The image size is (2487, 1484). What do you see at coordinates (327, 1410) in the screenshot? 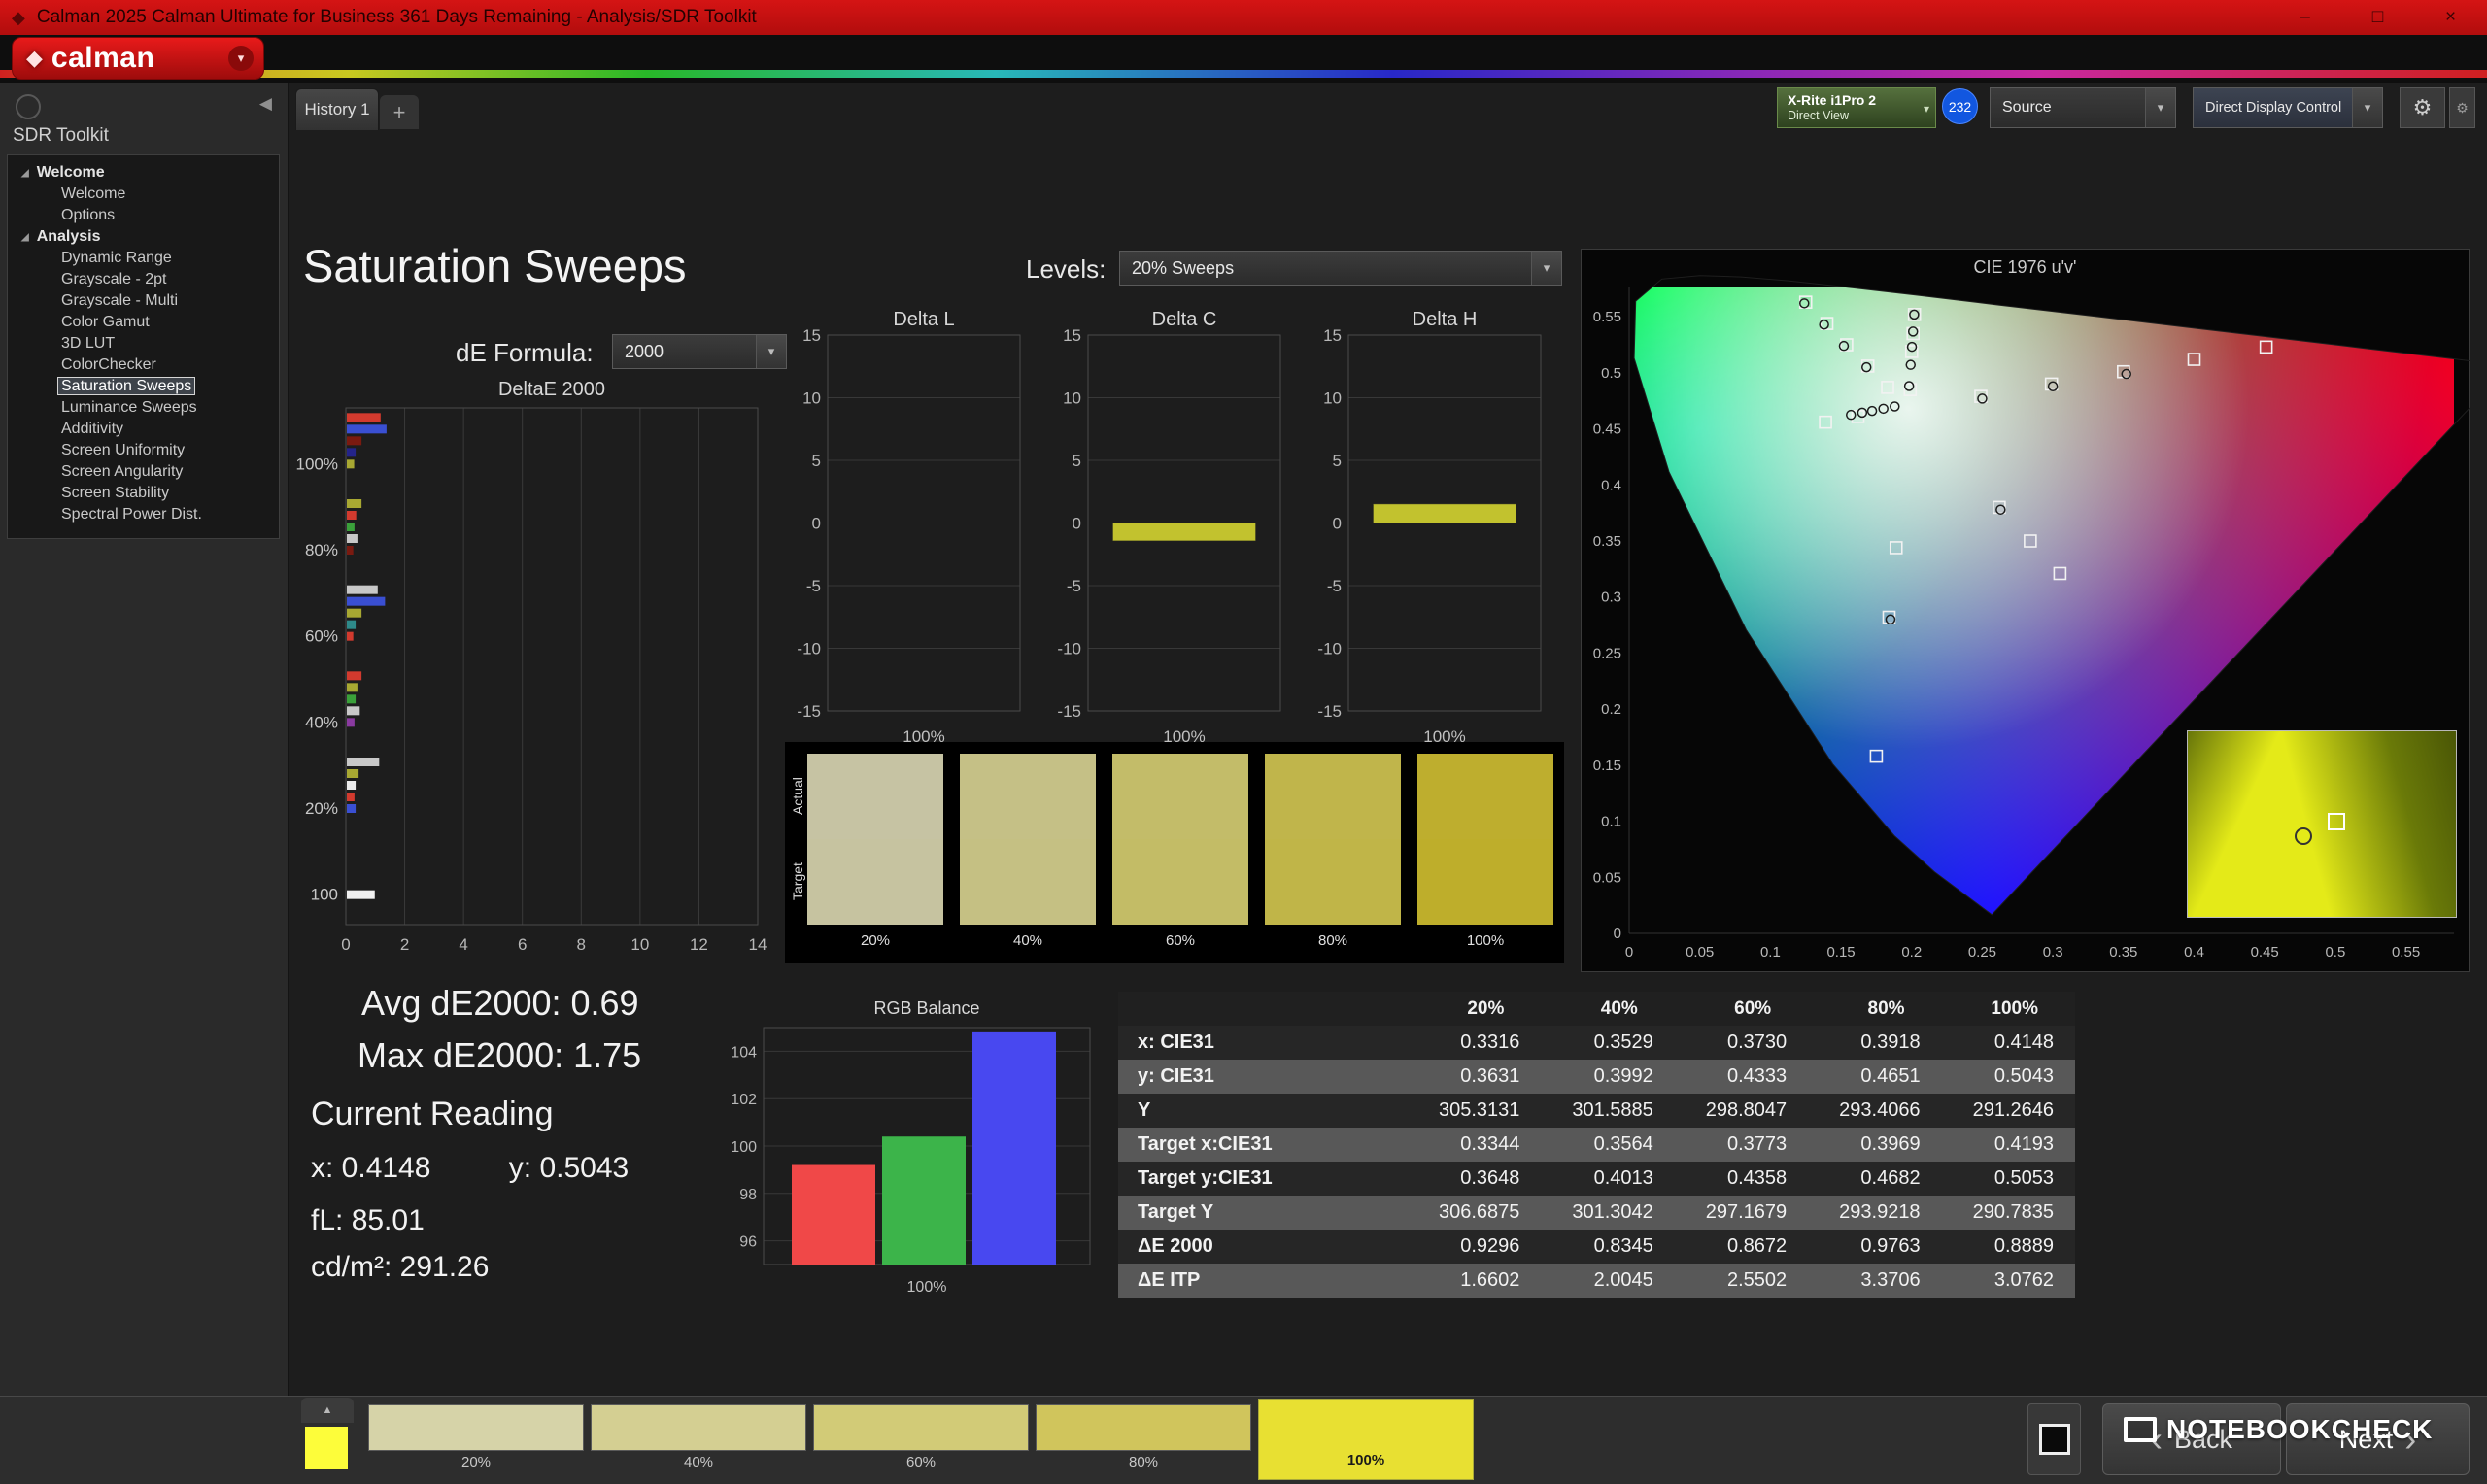
I see `pattern-strip-toggle: ▲` at bounding box center [327, 1410].